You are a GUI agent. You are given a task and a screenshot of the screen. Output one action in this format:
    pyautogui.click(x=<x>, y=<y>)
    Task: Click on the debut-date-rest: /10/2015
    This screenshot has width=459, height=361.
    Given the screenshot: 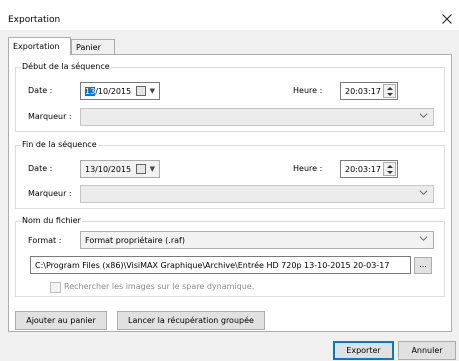 What is the action you would take?
    pyautogui.click(x=113, y=91)
    